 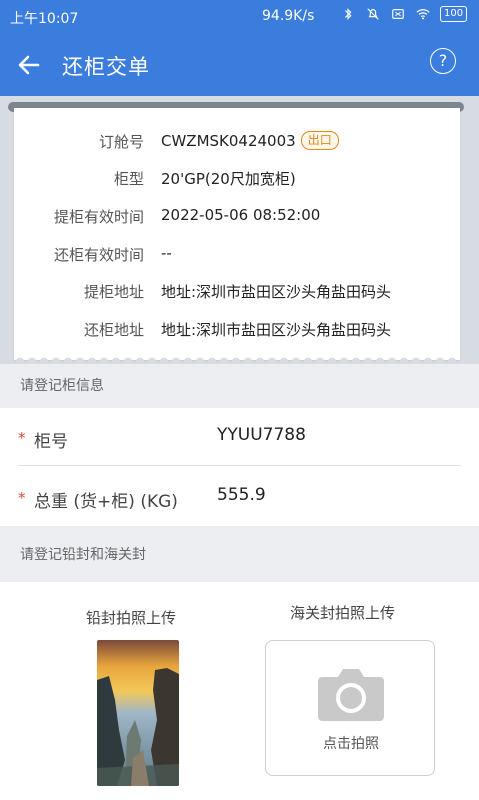 What do you see at coordinates (98, 217) in the screenshot?
I see `pickup-time-label: 提柜有效时间` at bounding box center [98, 217].